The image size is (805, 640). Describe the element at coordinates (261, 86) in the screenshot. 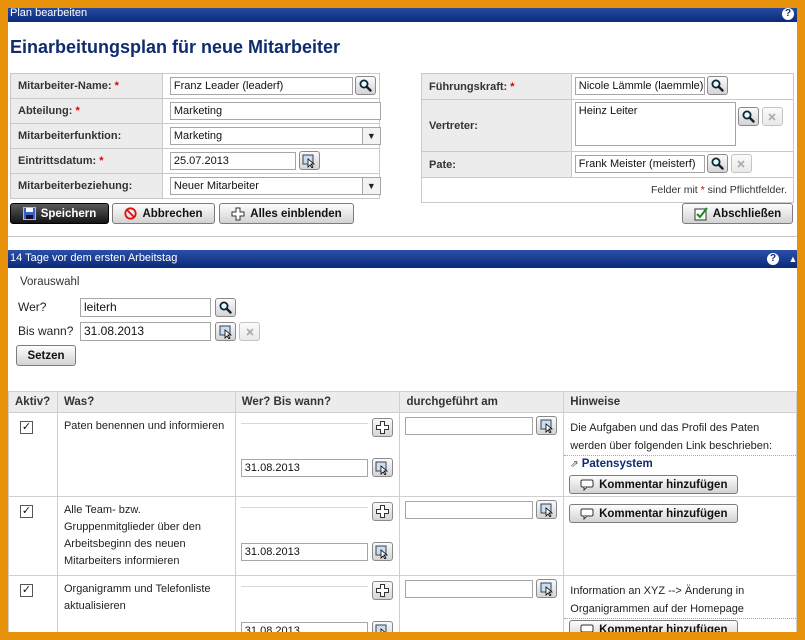

I see `employee-name-input: Franz Leader (leaderf)` at that location.